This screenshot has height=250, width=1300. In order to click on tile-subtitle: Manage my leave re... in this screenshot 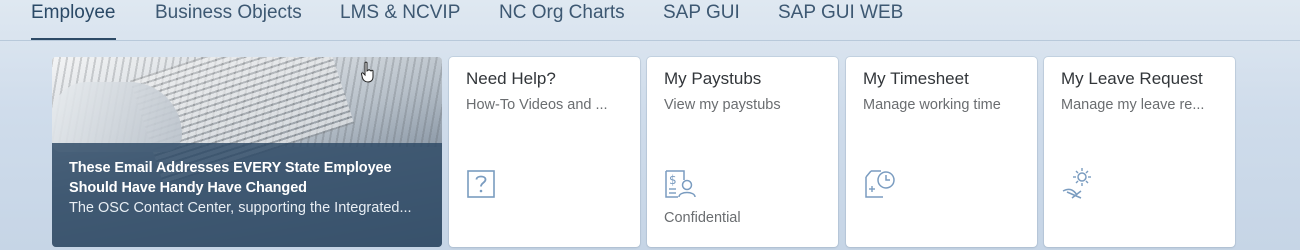, I will do `click(1133, 105)`.